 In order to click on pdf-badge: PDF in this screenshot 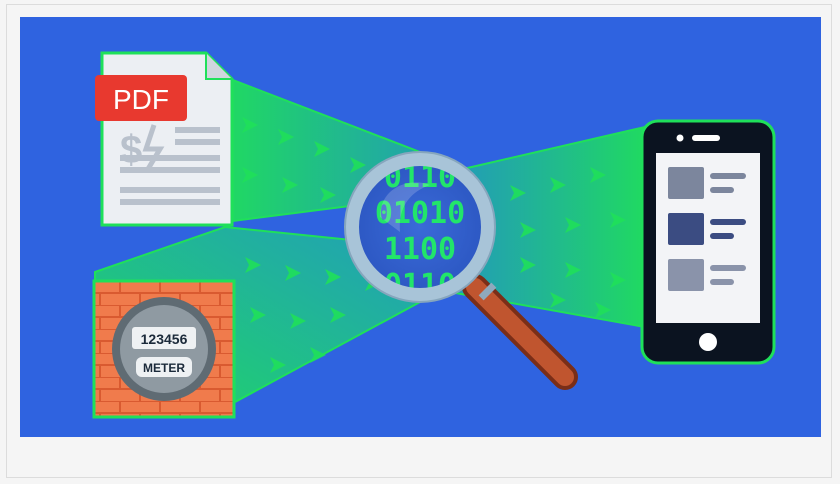, I will do `click(141, 98)`.